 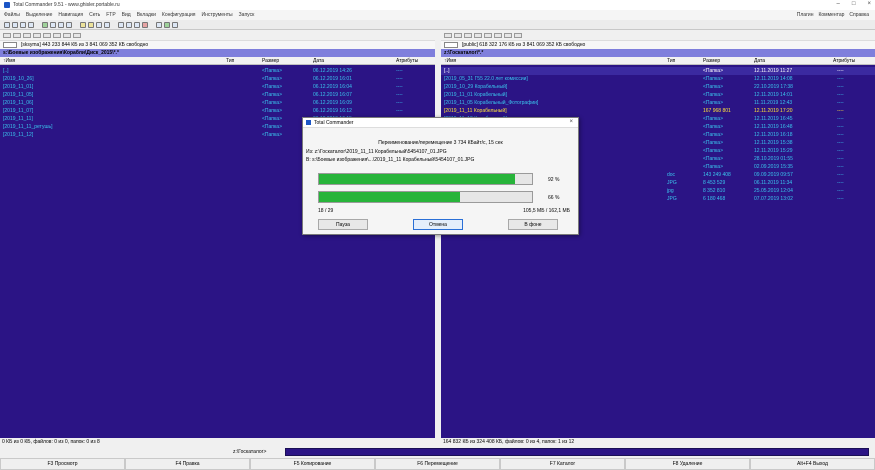 I want to click on f3-view-button: F3 Просмотр, so click(x=62, y=464).